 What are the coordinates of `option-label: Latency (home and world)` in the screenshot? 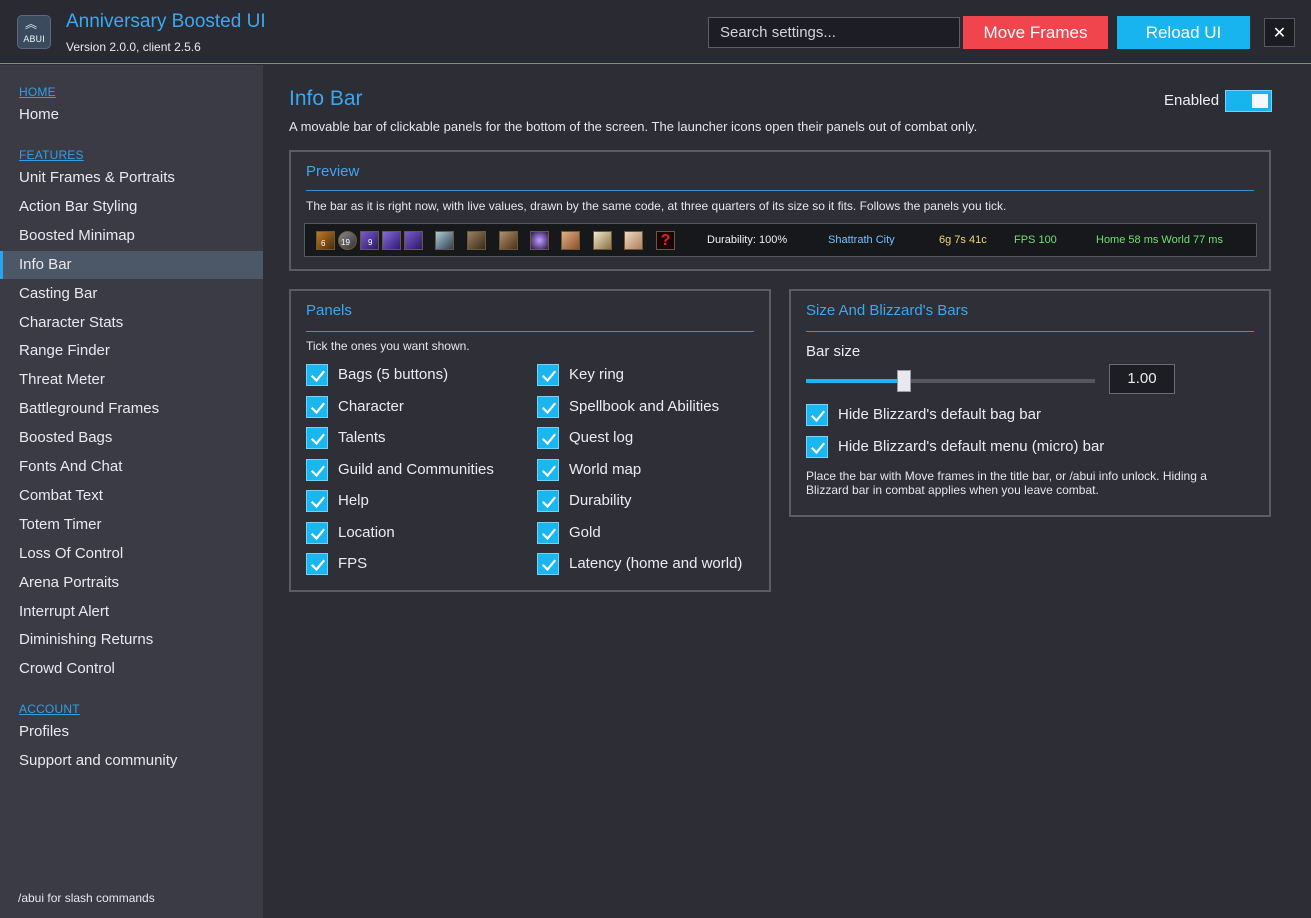 It's located at (656, 563).